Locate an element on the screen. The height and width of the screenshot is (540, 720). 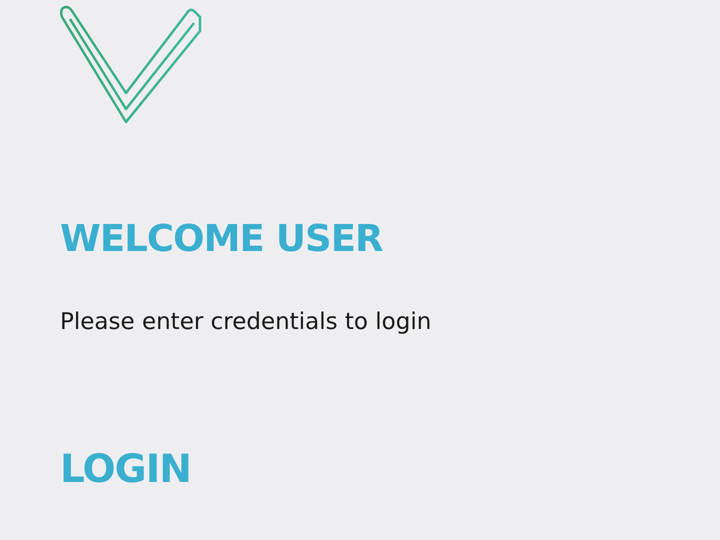
welcome-heading: WELCOME USER is located at coordinates (221, 239).